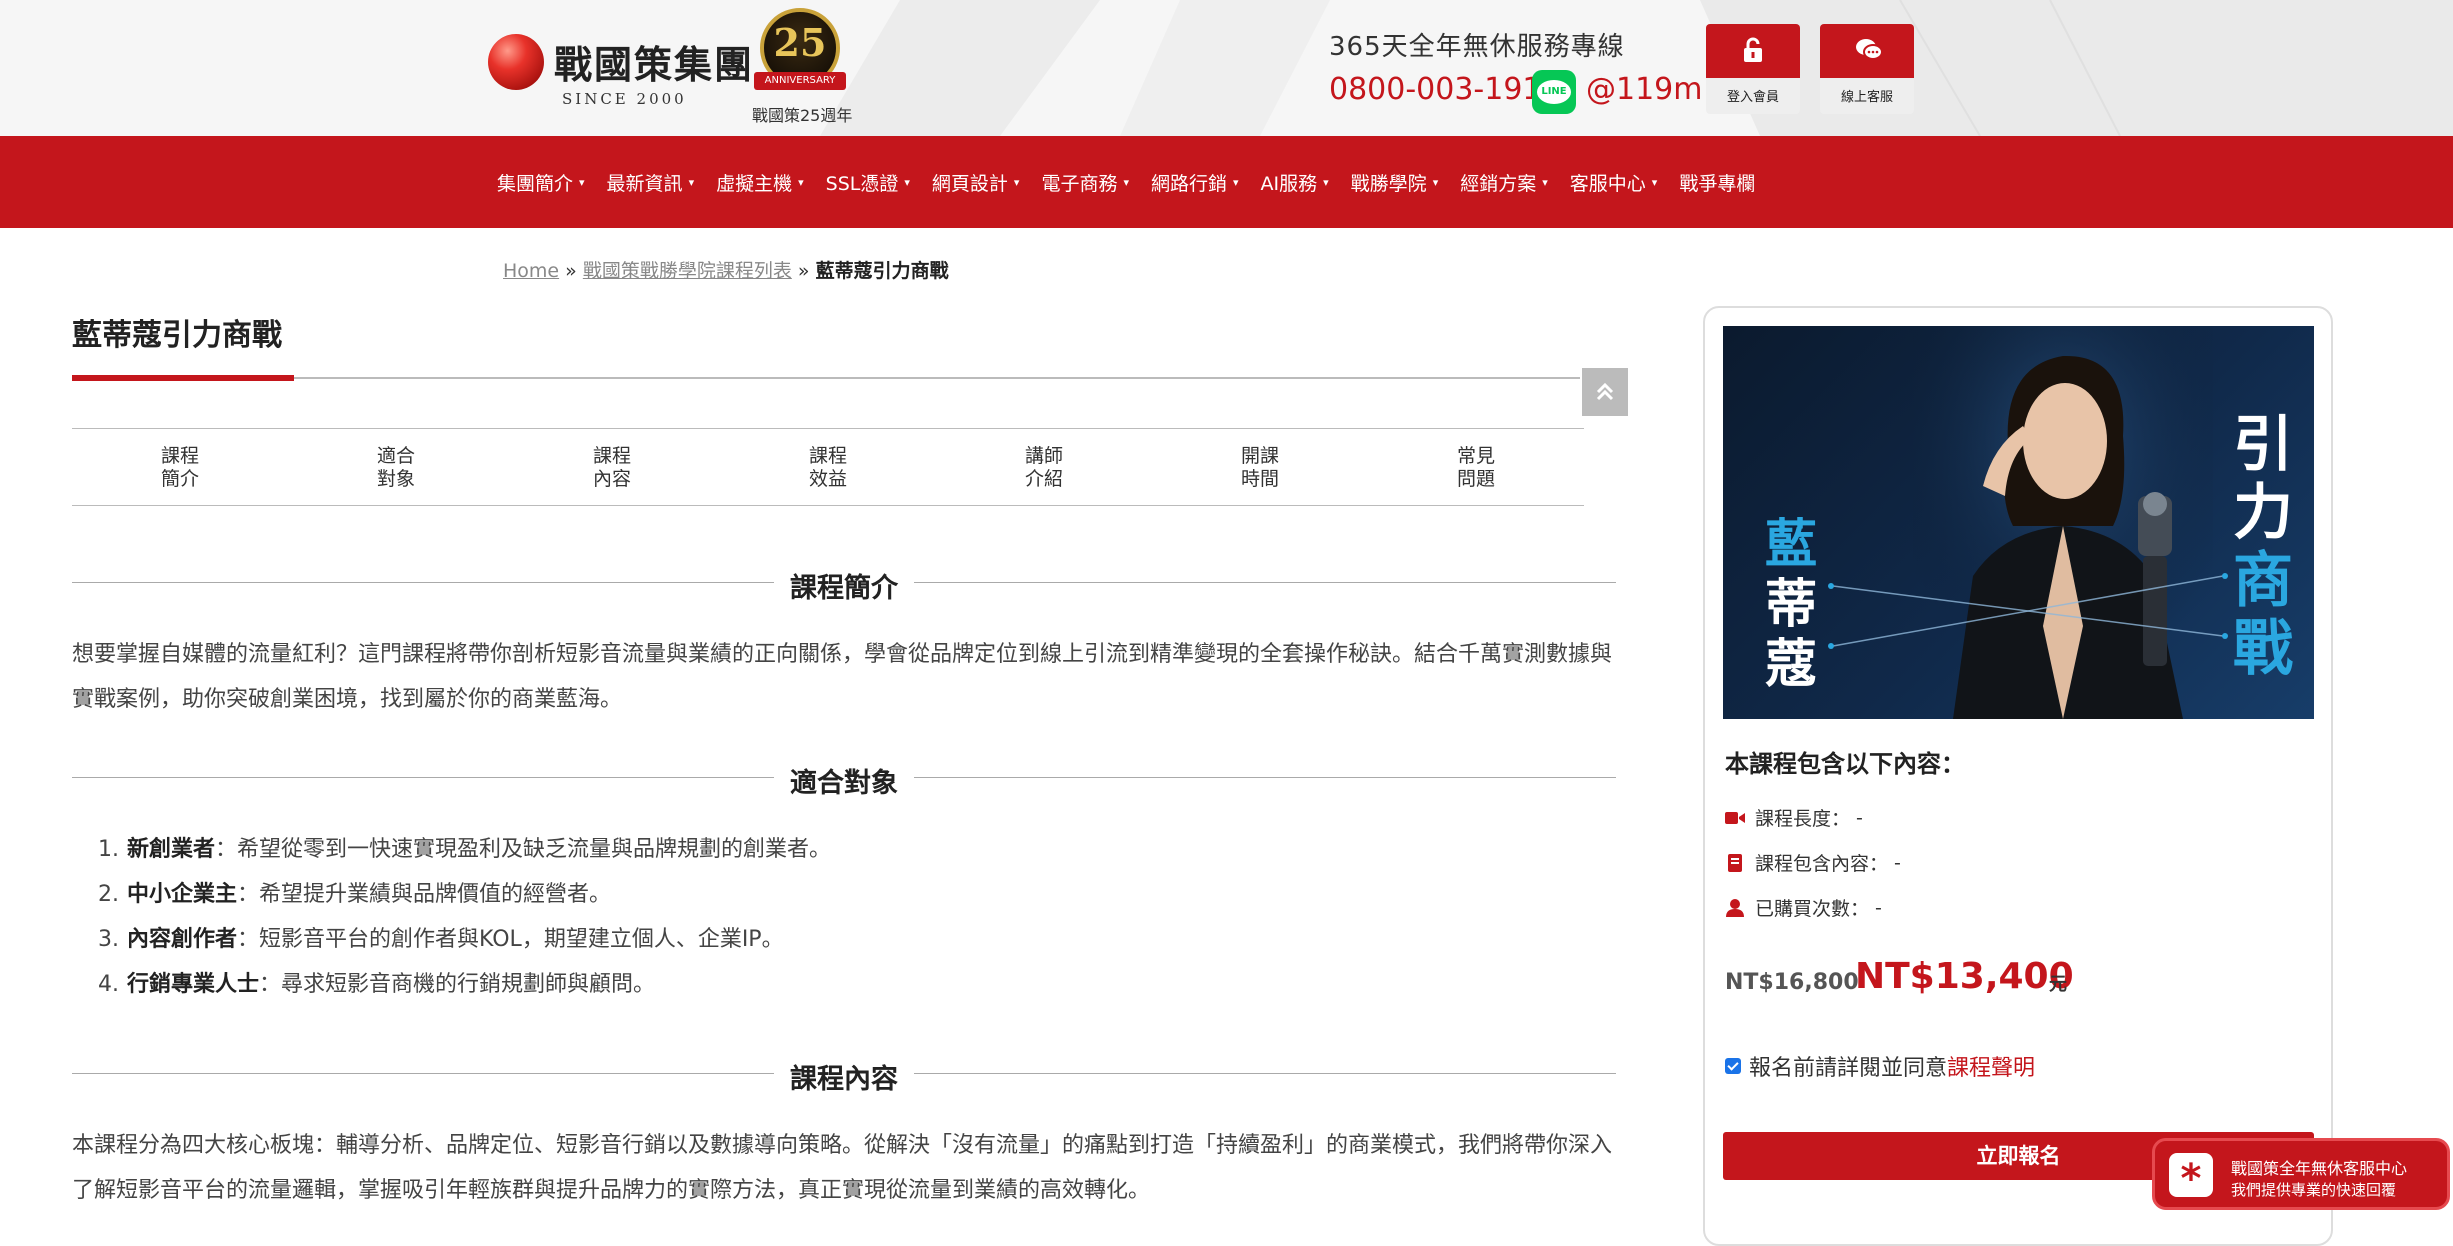 This screenshot has width=2453, height=1246. What do you see at coordinates (620, 70) in the screenshot?
I see `site-logo: 戰國策集團 SINCE 2000` at bounding box center [620, 70].